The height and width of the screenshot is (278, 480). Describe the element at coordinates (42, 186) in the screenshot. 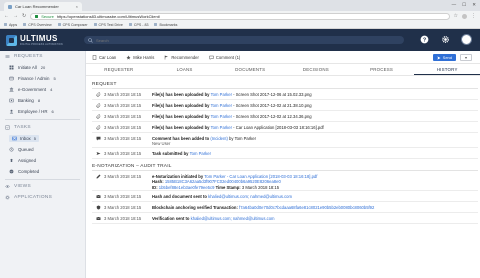

I see `sidebar-section-views: VIEWS` at that location.